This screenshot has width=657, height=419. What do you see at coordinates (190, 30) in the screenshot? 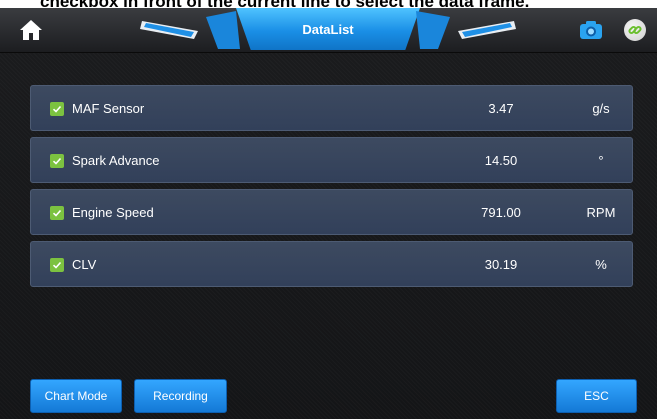
I see `header-decoration-left` at bounding box center [190, 30].